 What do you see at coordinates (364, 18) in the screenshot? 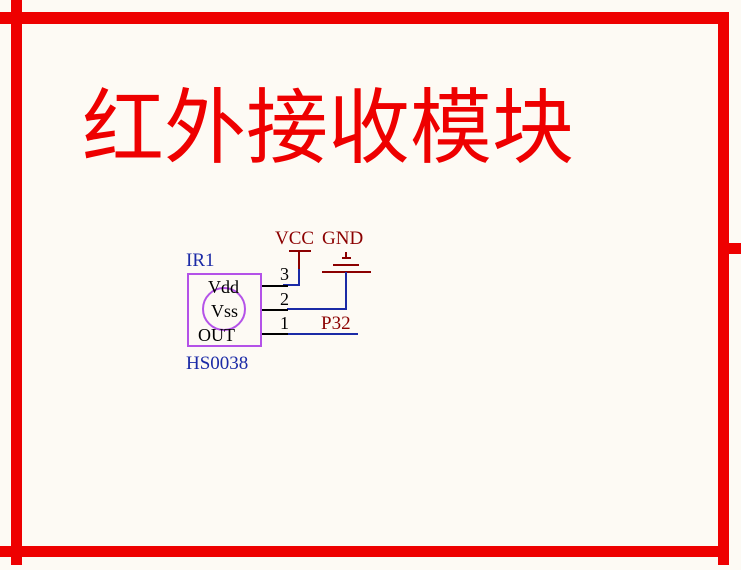
I see `border-top` at bounding box center [364, 18].